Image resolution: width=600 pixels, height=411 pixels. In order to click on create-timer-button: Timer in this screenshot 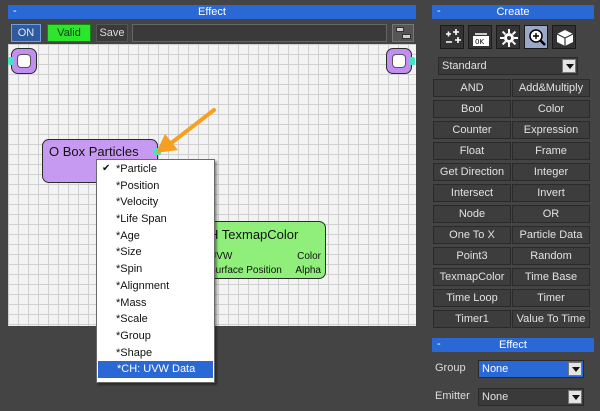, I will do `click(551, 298)`.